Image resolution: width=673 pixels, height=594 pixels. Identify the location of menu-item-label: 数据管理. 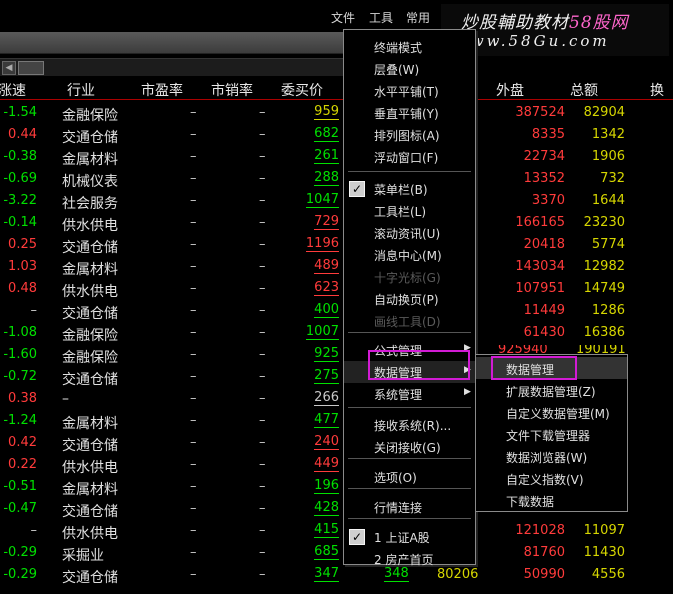
(398, 373).